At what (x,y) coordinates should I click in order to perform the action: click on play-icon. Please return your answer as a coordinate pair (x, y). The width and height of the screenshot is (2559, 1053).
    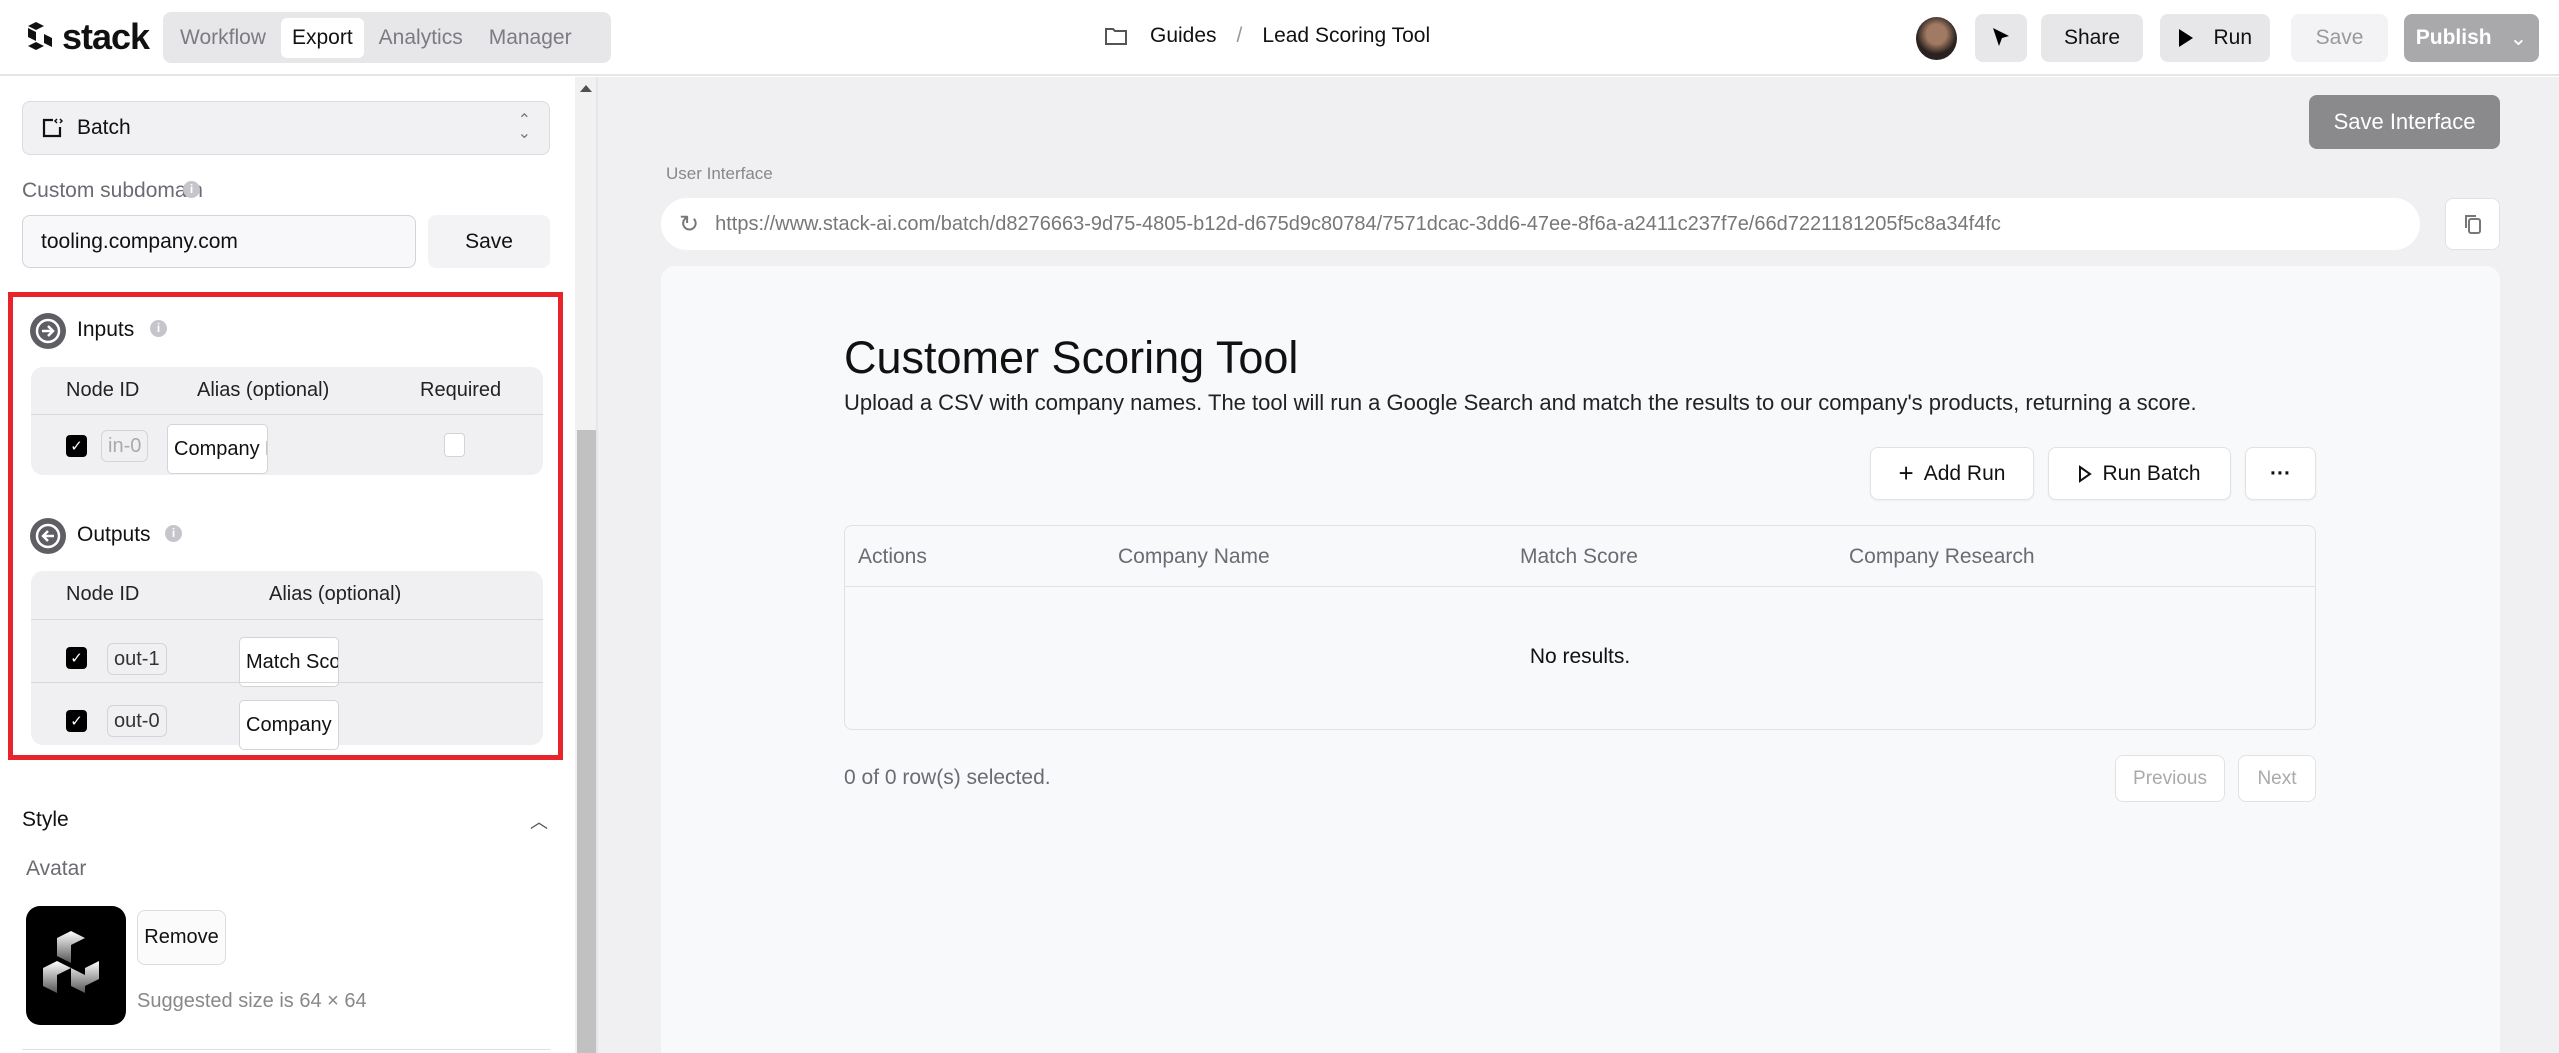
    Looking at the image, I should click on (2186, 38).